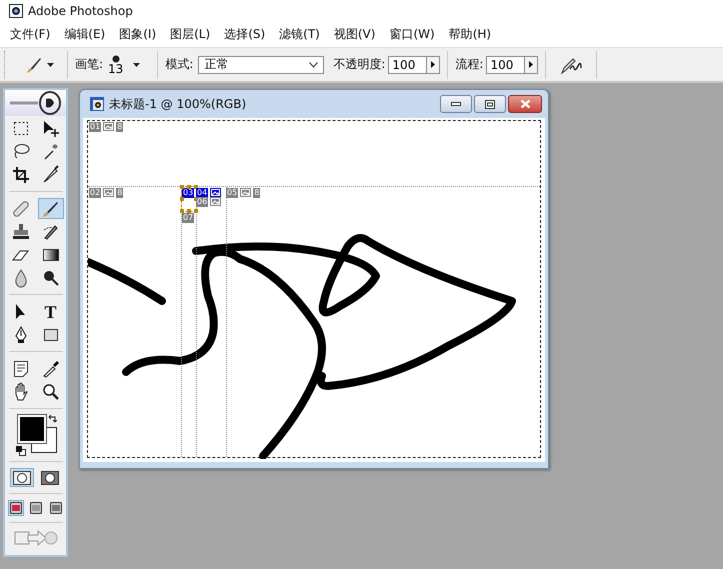  I want to click on maximize-icon, so click(490, 104).